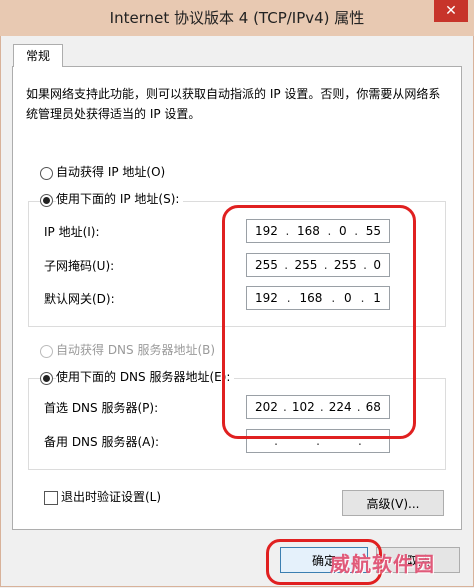 The height and width of the screenshot is (588, 474). Describe the element at coordinates (102, 442) in the screenshot. I see `alternate-dns-label: 备用 DNS 服务器(A):` at that location.